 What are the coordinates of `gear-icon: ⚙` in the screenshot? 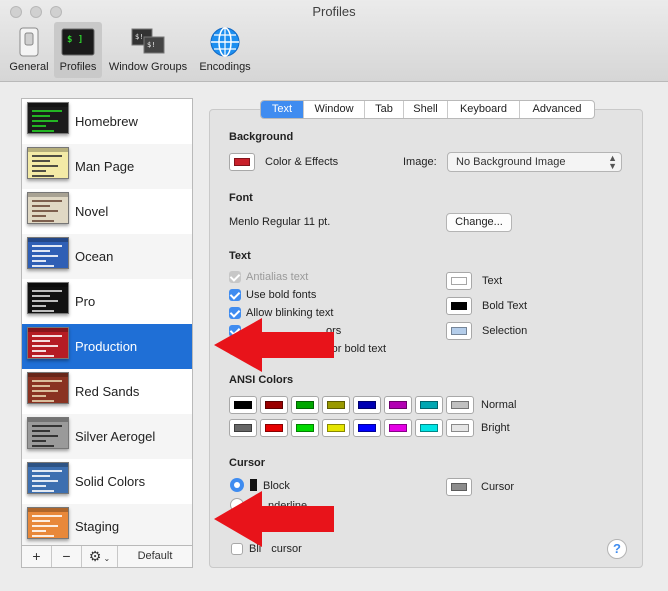 It's located at (95, 556).